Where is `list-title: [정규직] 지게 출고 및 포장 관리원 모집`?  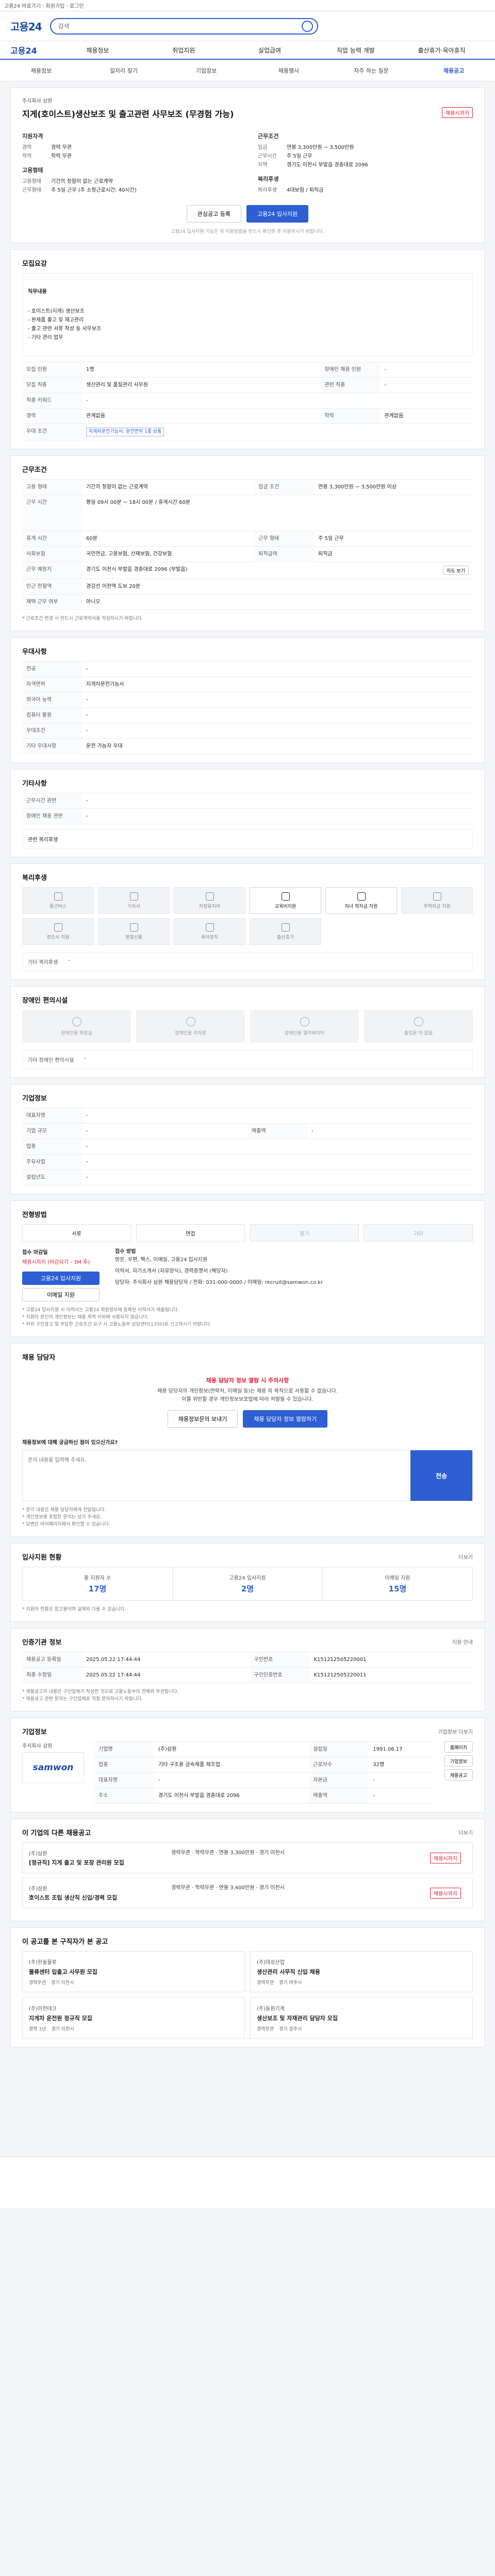 list-title: [정규직] 지게 출고 및 포장 관리원 모집 is located at coordinates (96, 1862).